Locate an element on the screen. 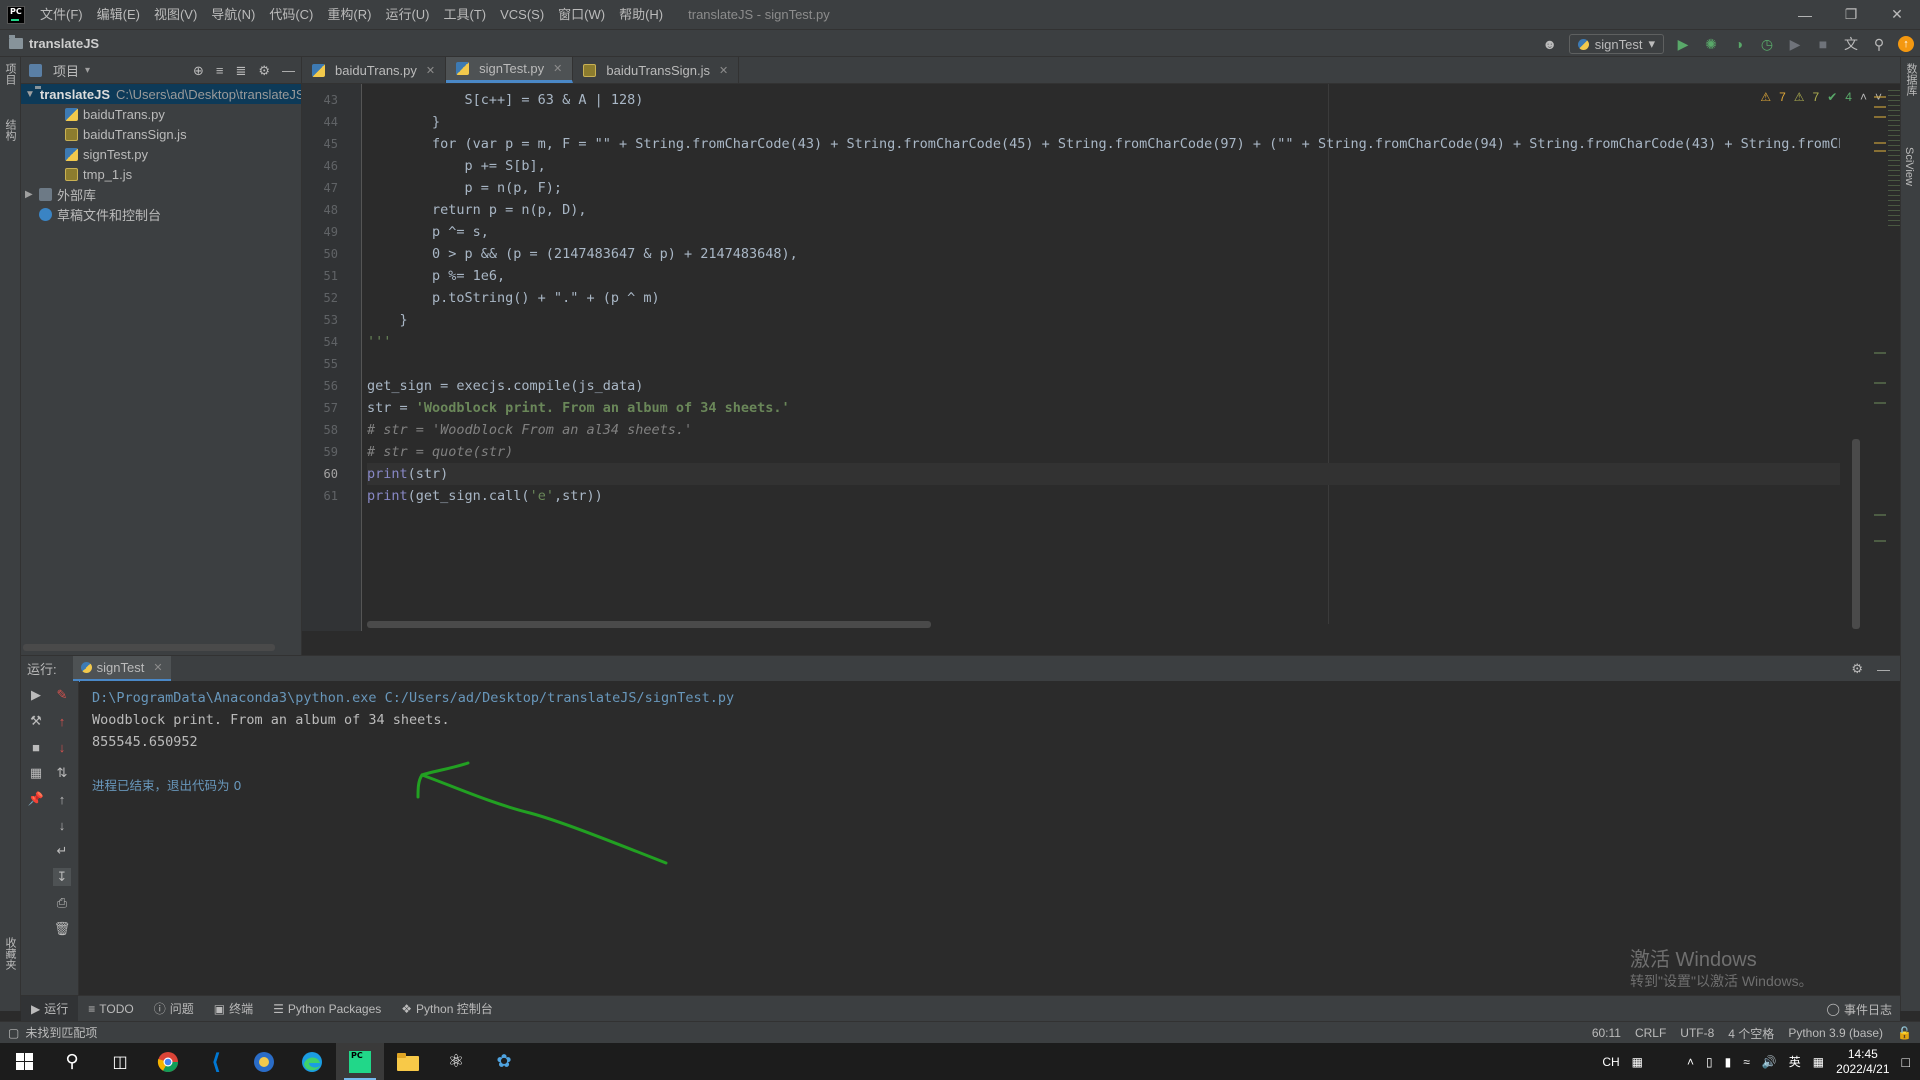 This screenshot has width=1920, height=1080. profile-icon: ◷ is located at coordinates (1767, 44).